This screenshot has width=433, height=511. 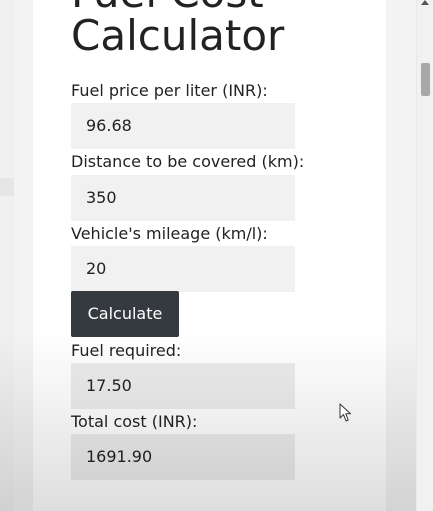 I want to click on mouse-pointer-icon, so click(x=345, y=412).